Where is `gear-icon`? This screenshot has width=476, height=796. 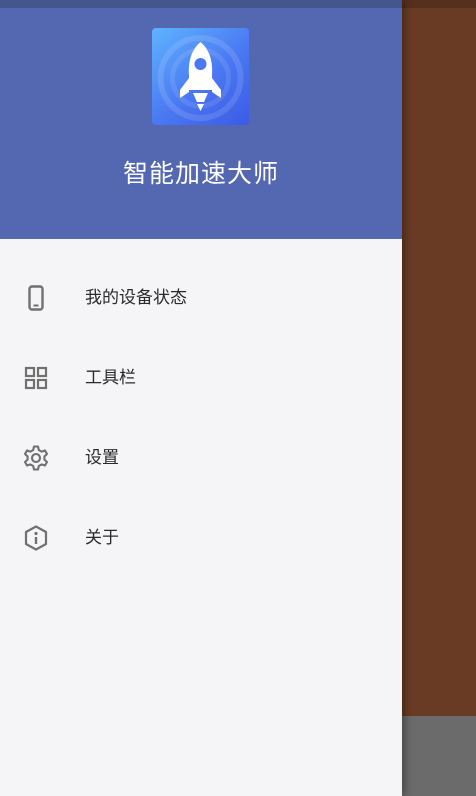 gear-icon is located at coordinates (36, 458).